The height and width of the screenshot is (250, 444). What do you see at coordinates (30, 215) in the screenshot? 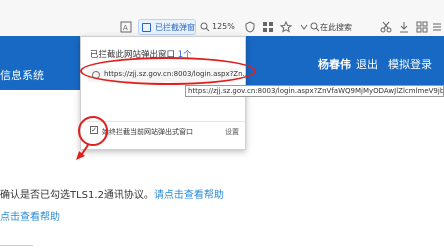
I see `help-link-2: 点击查看帮助` at bounding box center [30, 215].